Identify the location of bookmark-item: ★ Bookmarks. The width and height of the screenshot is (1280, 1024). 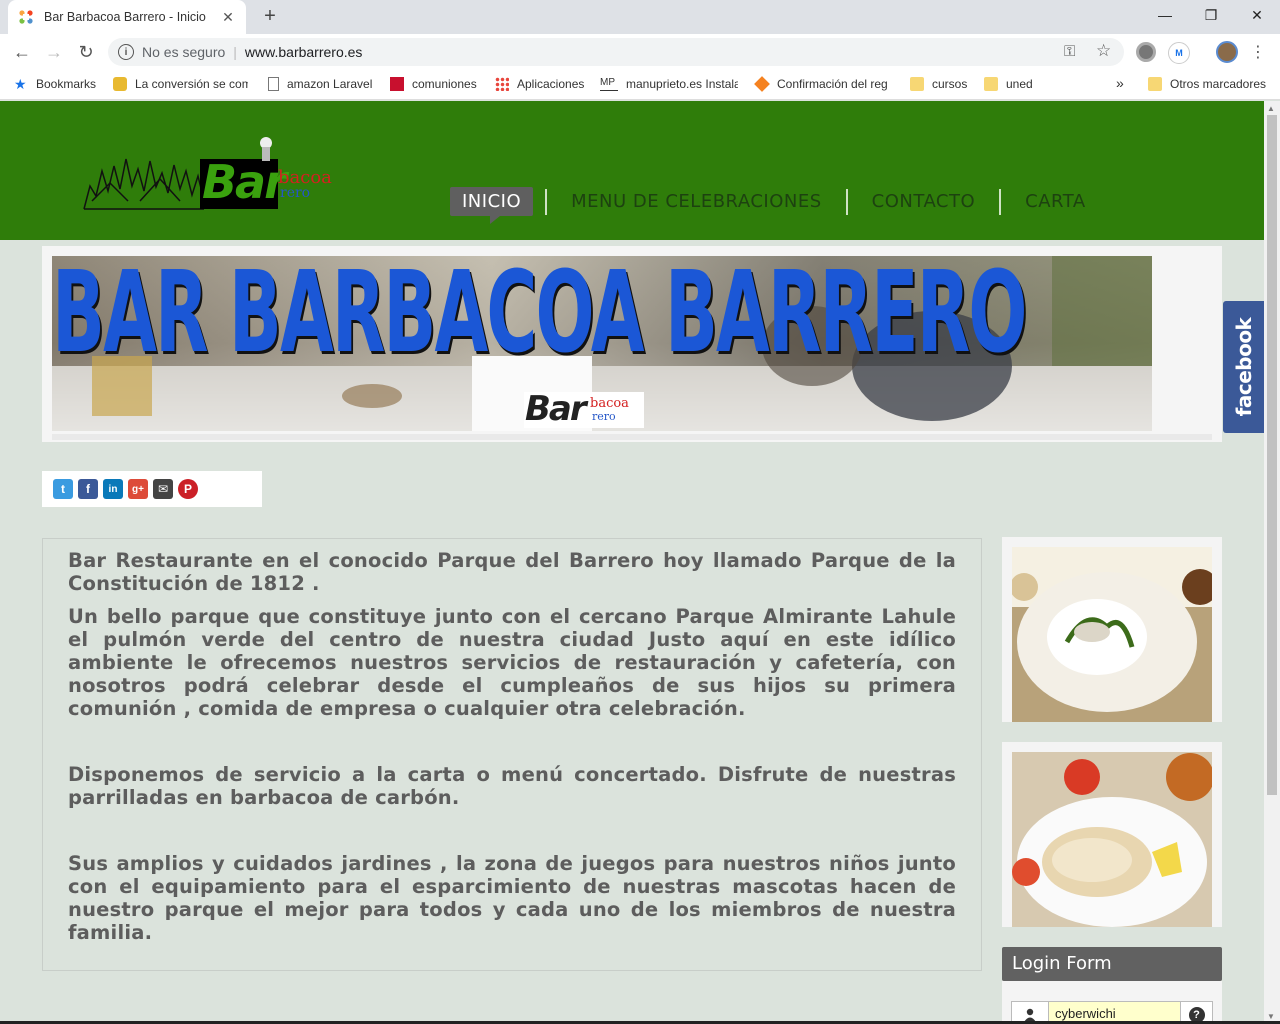
(55, 84).